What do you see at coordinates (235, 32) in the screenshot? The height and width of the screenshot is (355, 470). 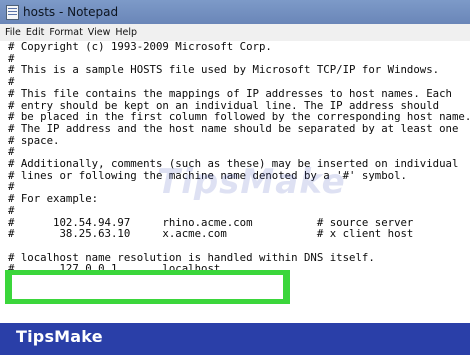 I see `menu-bar: File Edit Format View Help` at bounding box center [235, 32].